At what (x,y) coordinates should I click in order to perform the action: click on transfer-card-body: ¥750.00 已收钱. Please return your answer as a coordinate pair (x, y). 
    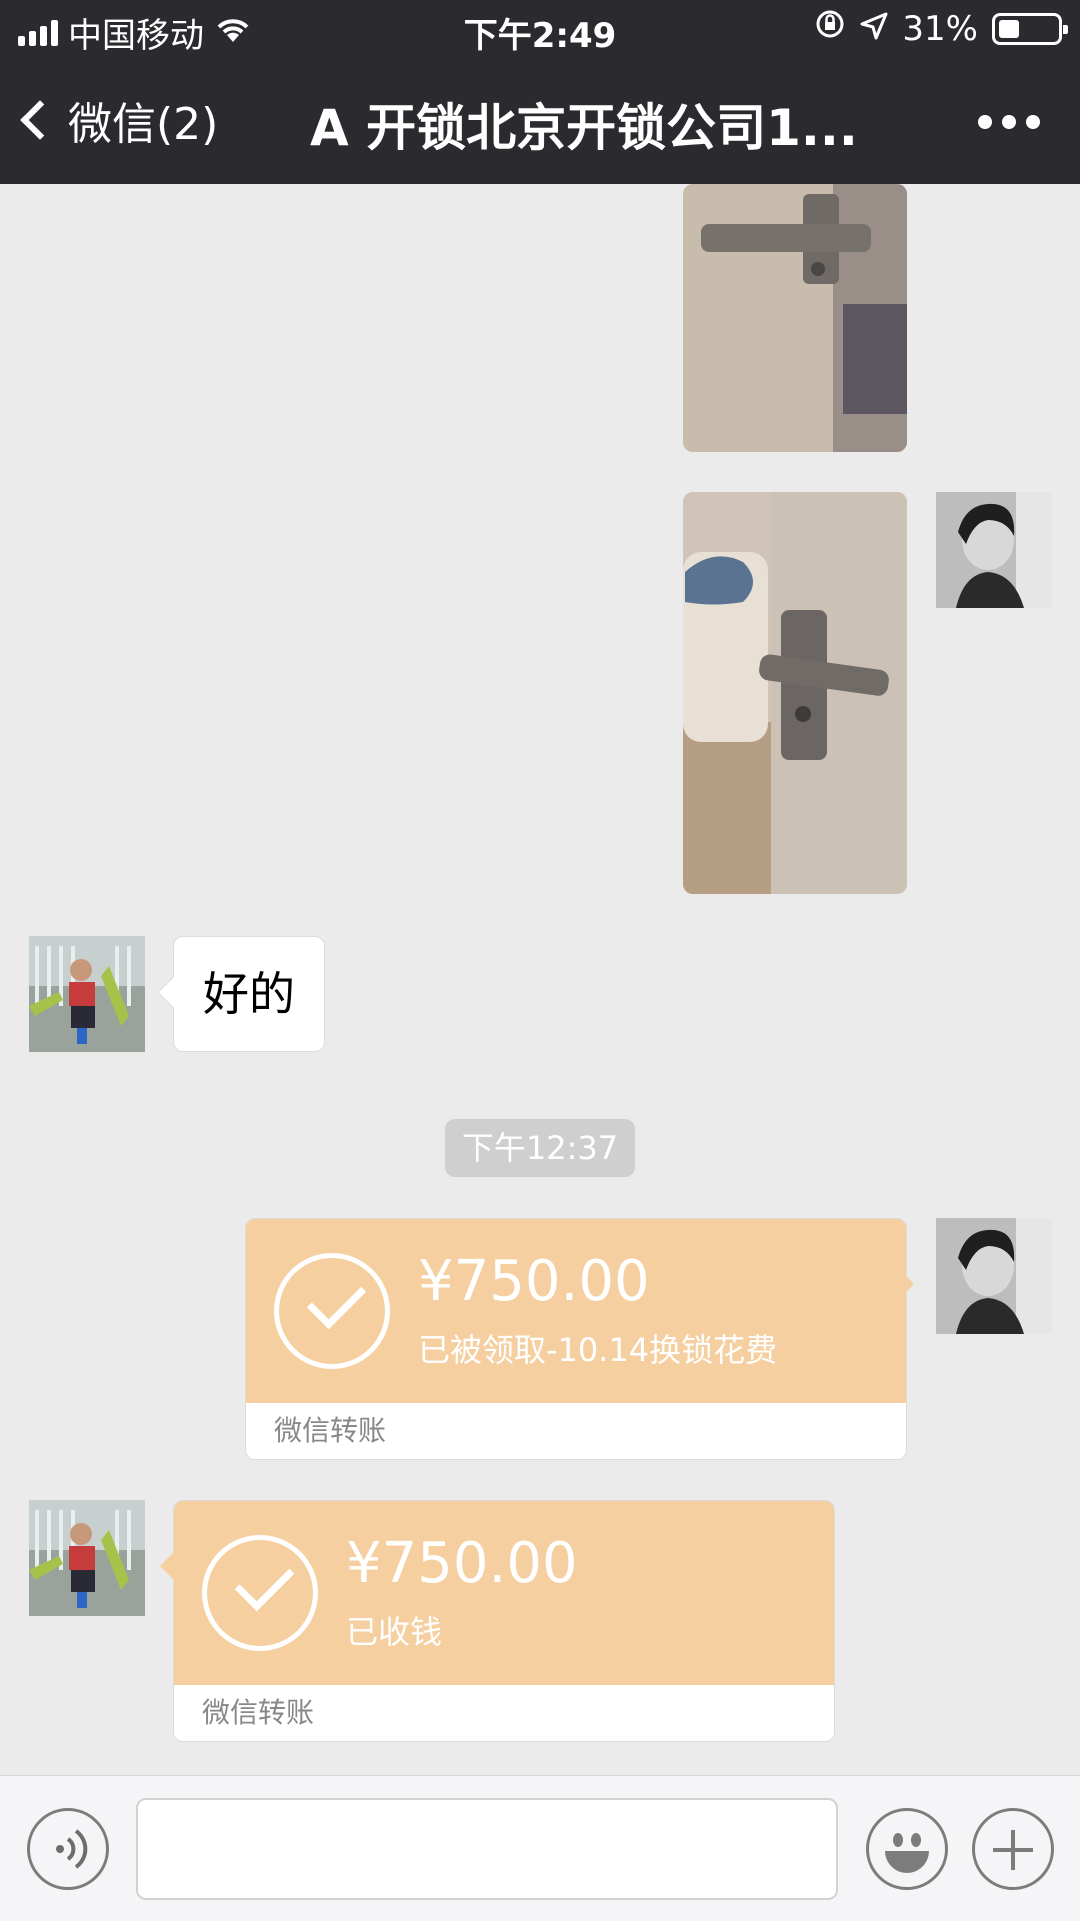
    Looking at the image, I should click on (504, 1593).